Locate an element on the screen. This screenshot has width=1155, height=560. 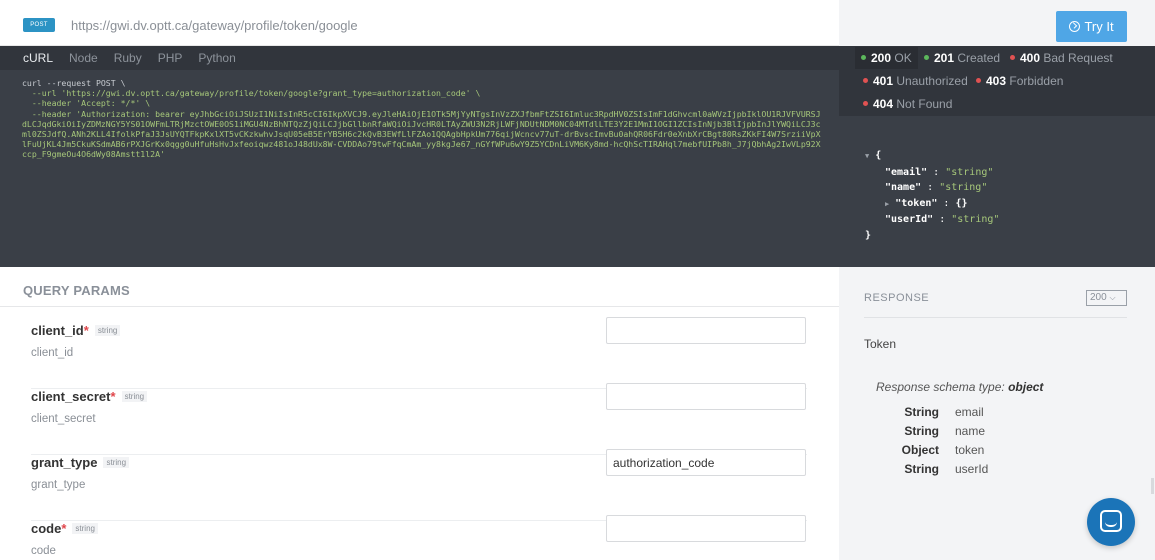
status-403-tab: 403 Forbidden is located at coordinates (1019, 81).